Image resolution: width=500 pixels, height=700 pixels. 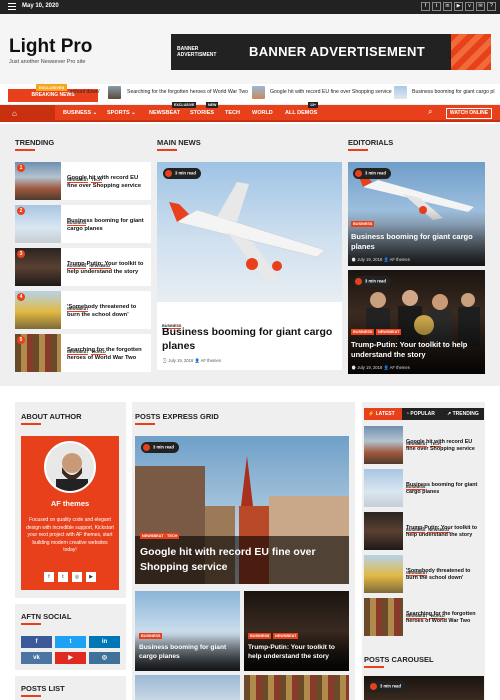 What do you see at coordinates (121, 113) in the screenshot?
I see `nav-sports: SPORTS ⌄` at bounding box center [121, 113].